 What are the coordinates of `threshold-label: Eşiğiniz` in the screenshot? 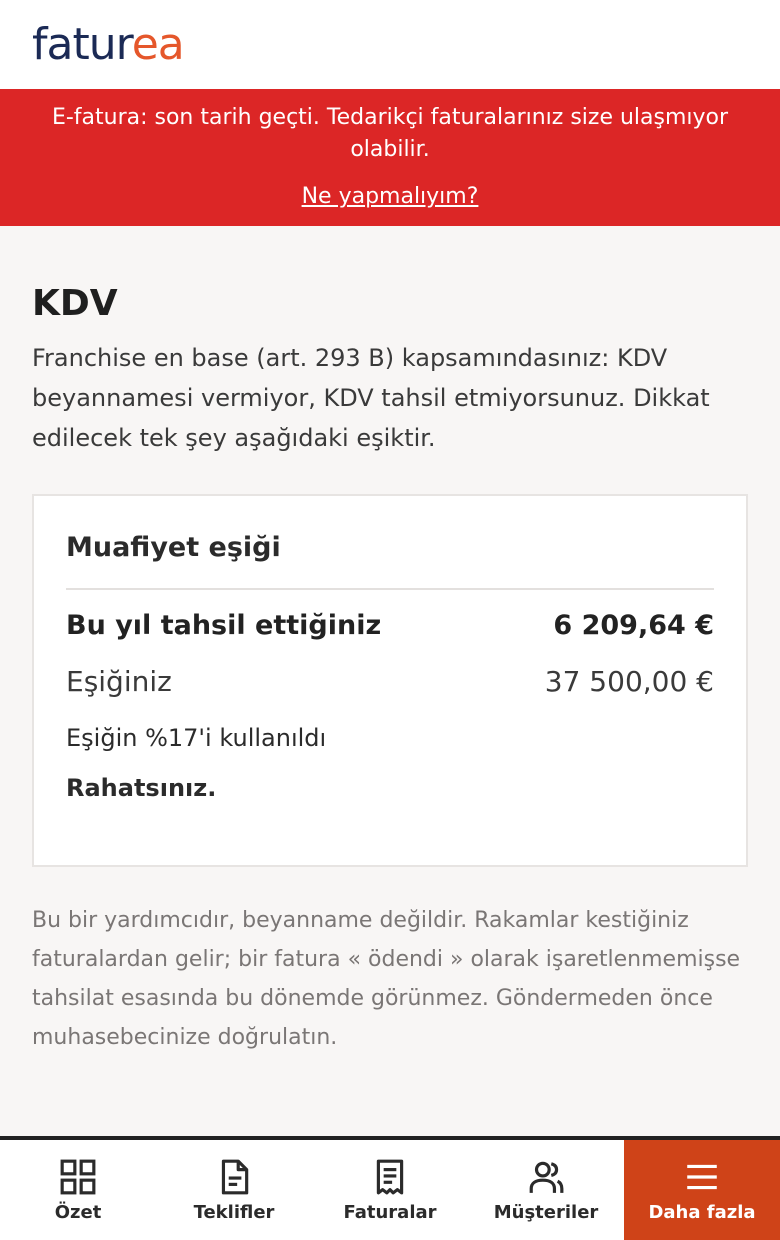 It's located at (119, 681).